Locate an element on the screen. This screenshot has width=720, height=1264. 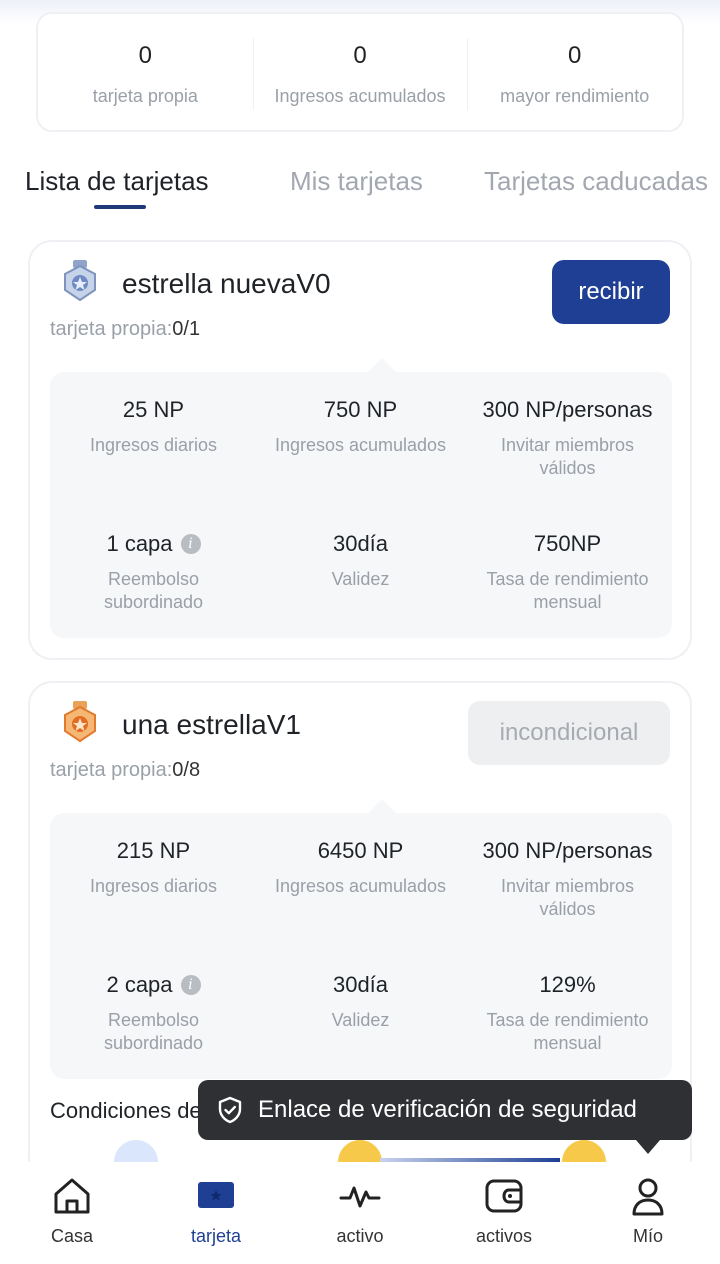
detail-value: 750 NP is located at coordinates (360, 409).